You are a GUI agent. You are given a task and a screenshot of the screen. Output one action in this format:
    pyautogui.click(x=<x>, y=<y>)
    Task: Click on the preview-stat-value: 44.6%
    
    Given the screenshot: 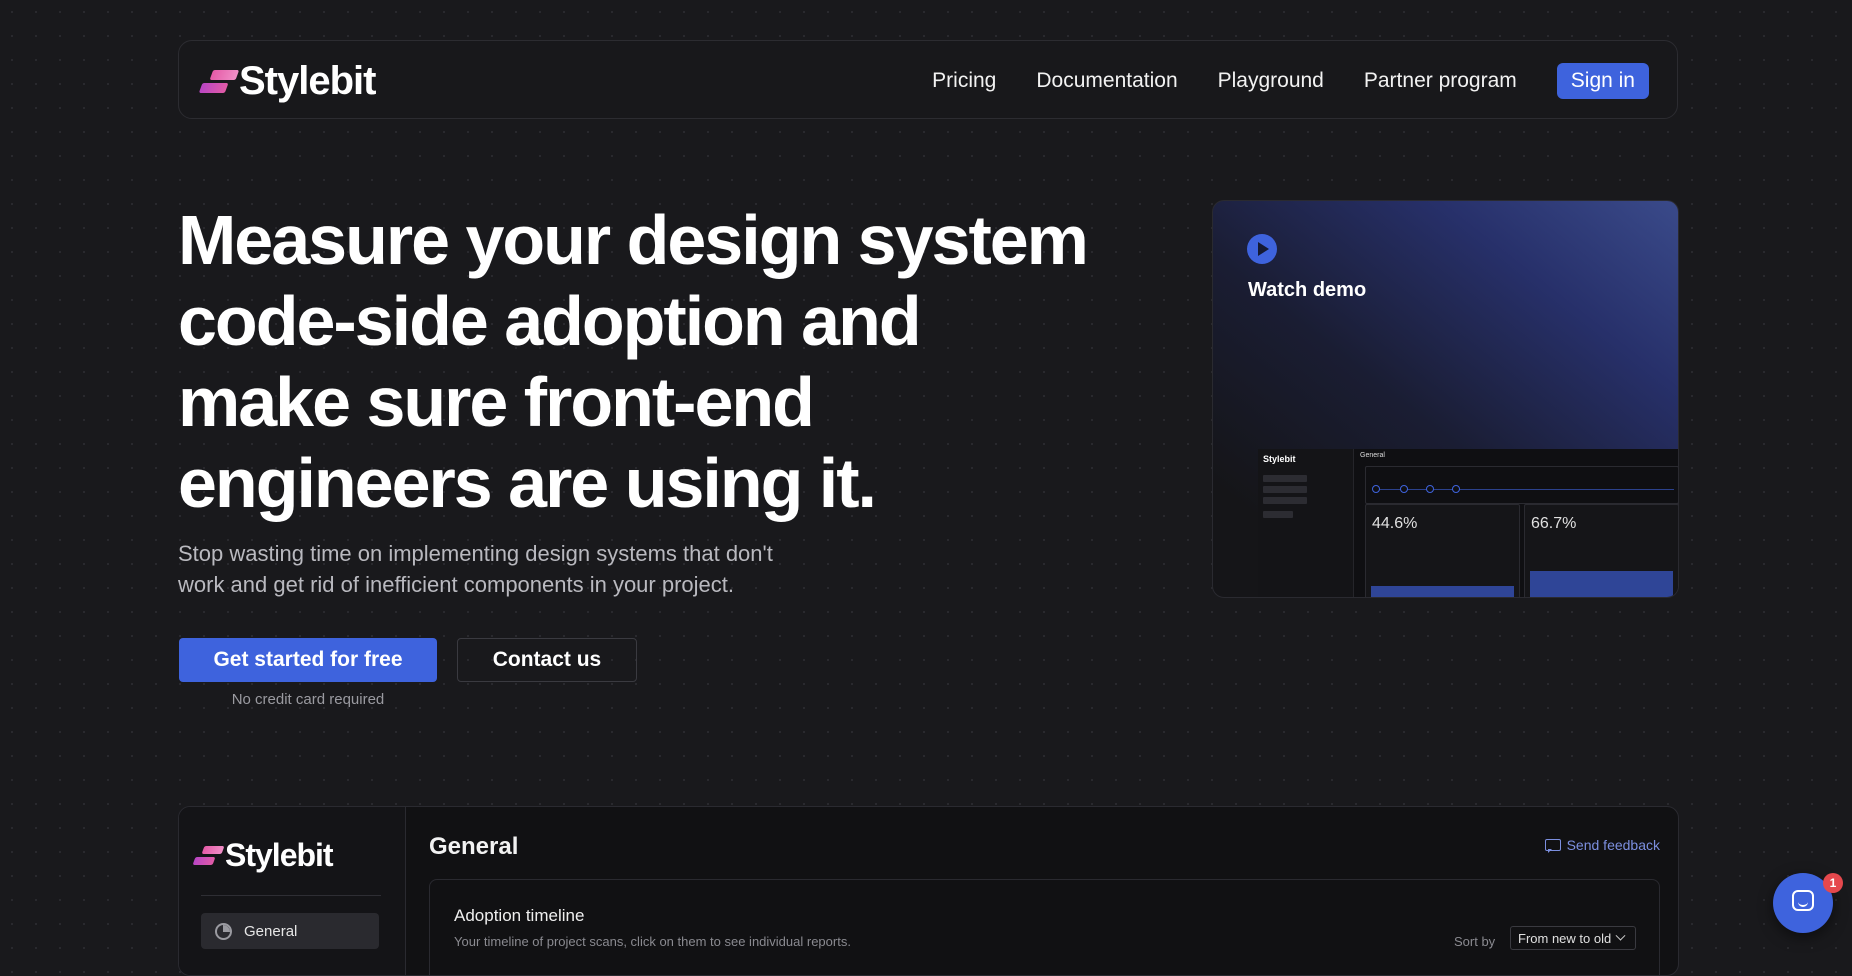 What is the action you would take?
    pyautogui.click(x=1395, y=523)
    